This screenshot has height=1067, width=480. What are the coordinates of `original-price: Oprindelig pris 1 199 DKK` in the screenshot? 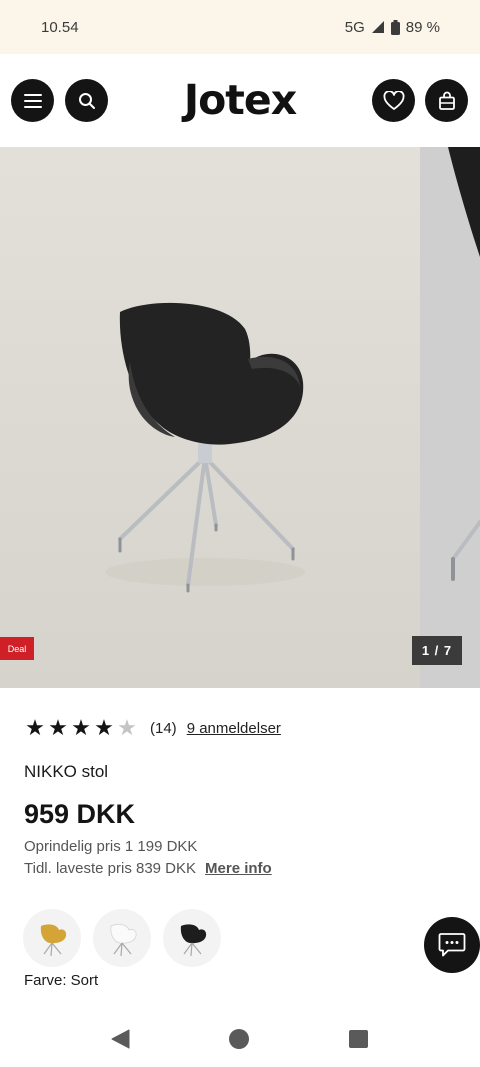 It's located at (111, 846).